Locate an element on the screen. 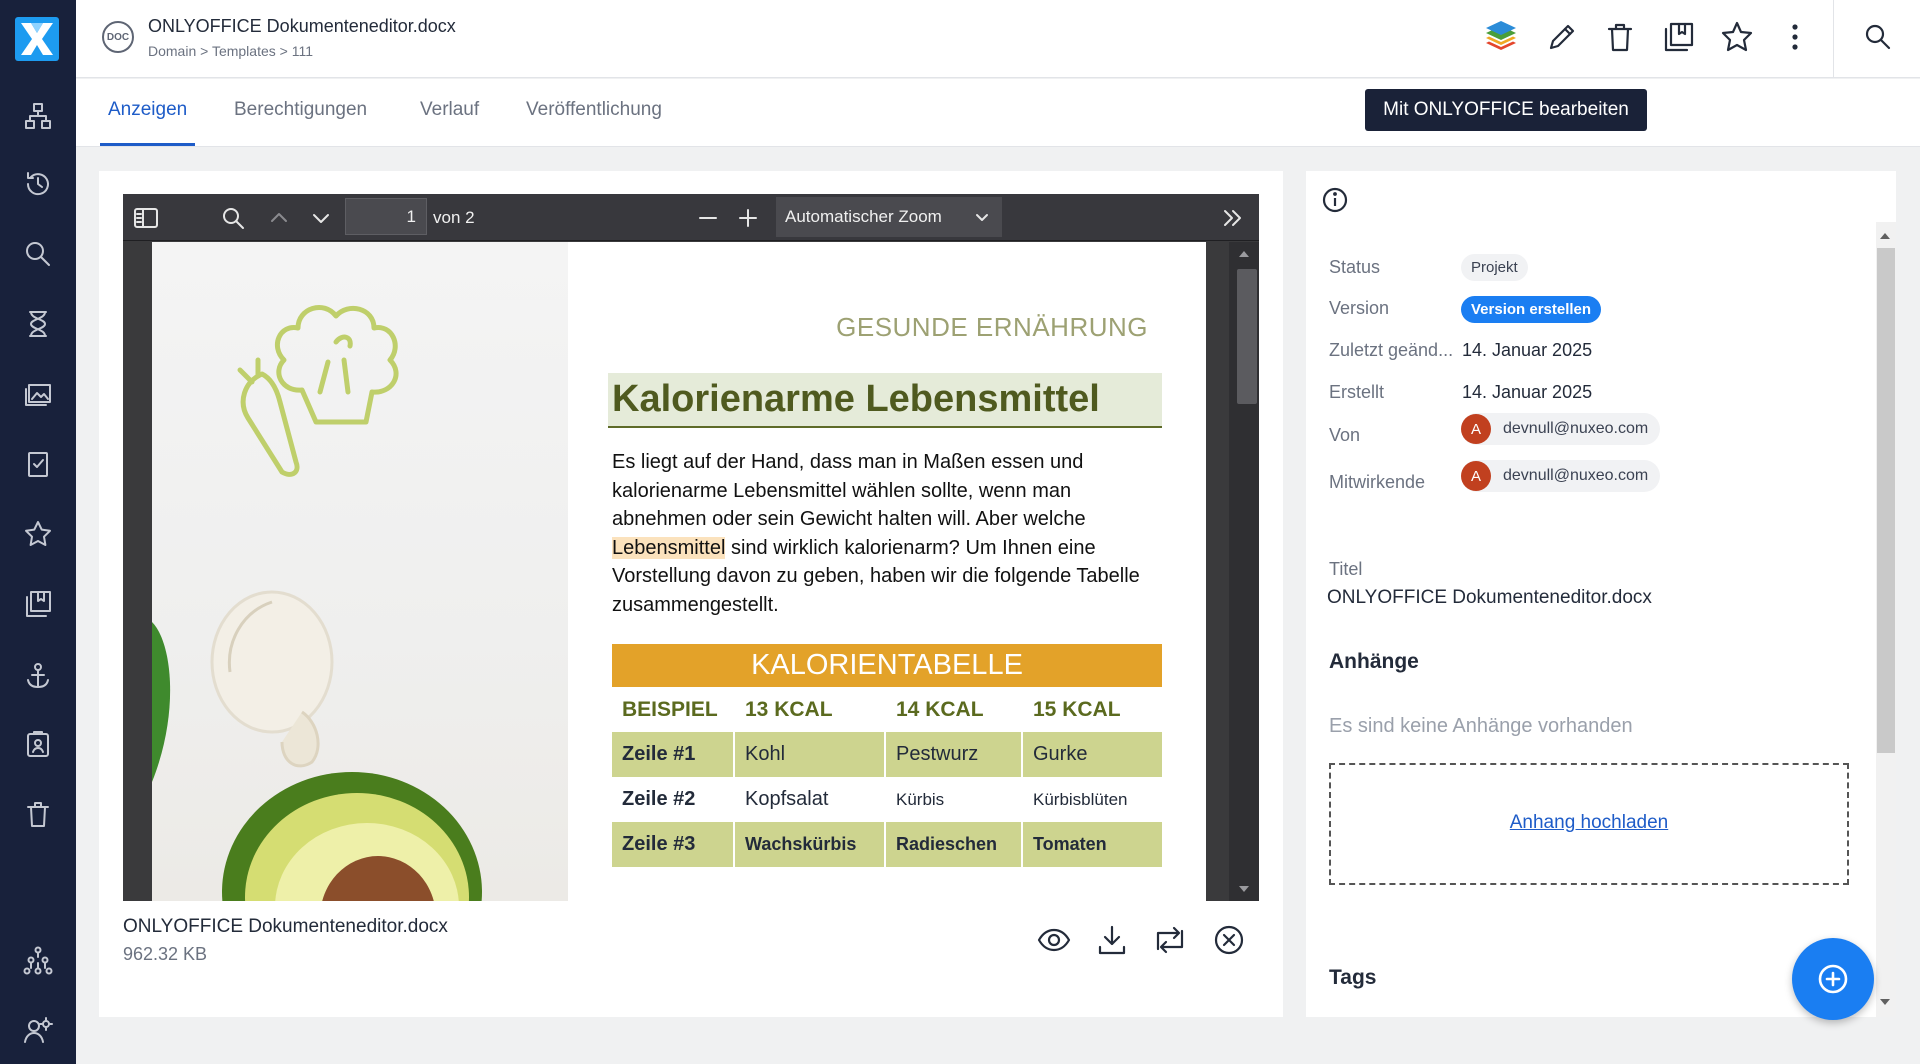 The height and width of the screenshot is (1064, 1920). more-vertical-icon is located at coordinates (1795, 39).